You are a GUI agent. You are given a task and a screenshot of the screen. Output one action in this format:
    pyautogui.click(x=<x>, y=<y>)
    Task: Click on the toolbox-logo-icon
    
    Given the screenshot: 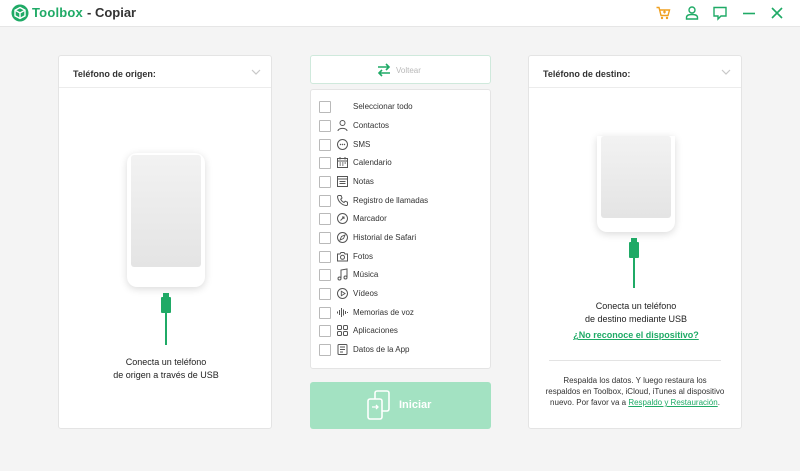 What is the action you would take?
    pyautogui.click(x=20, y=13)
    